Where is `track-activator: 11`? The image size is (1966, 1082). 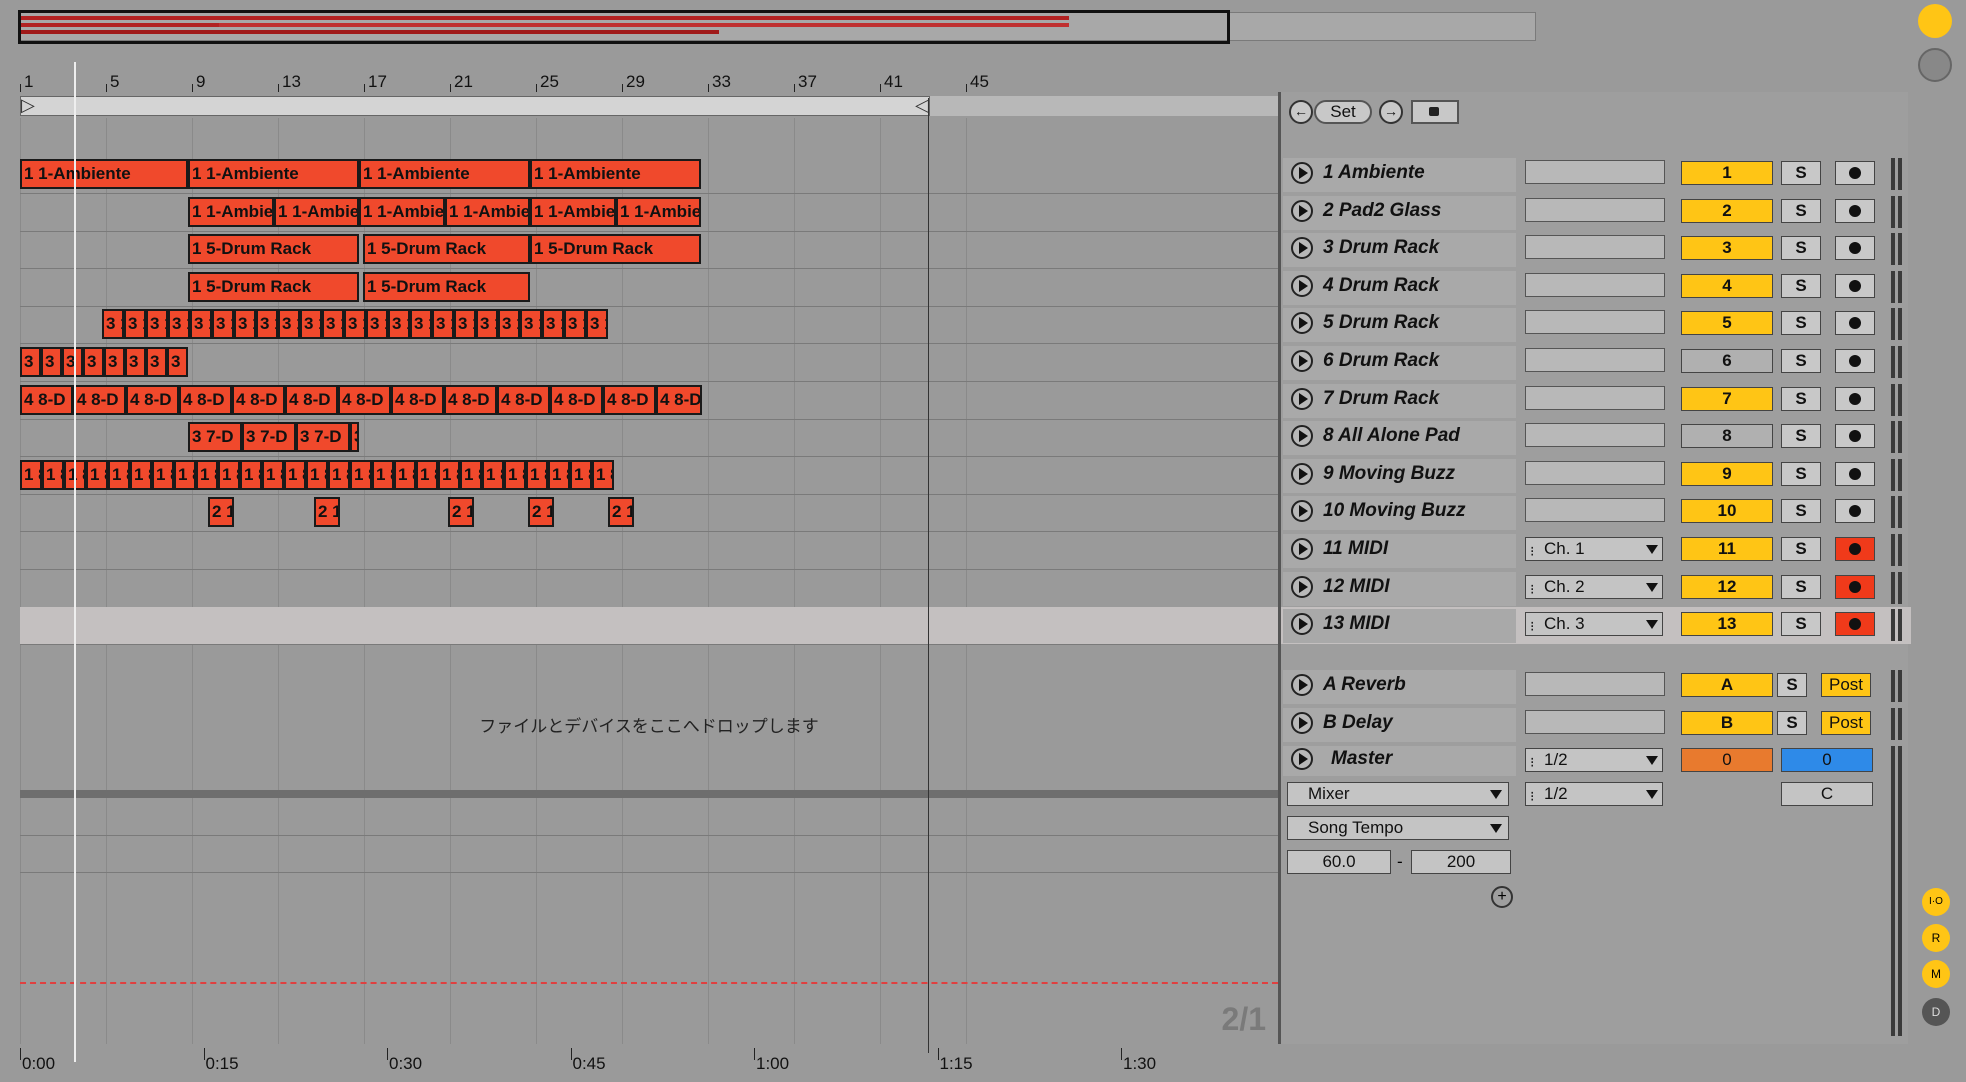
track-activator: 11 is located at coordinates (1727, 549).